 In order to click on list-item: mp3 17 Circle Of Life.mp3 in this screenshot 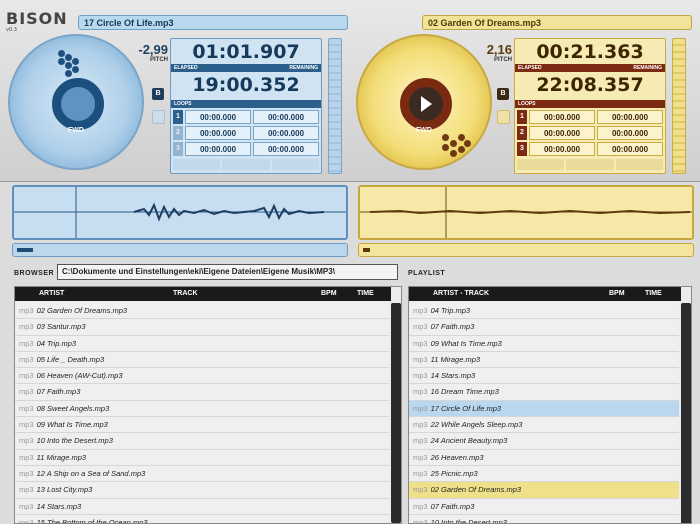, I will do `click(544, 409)`.